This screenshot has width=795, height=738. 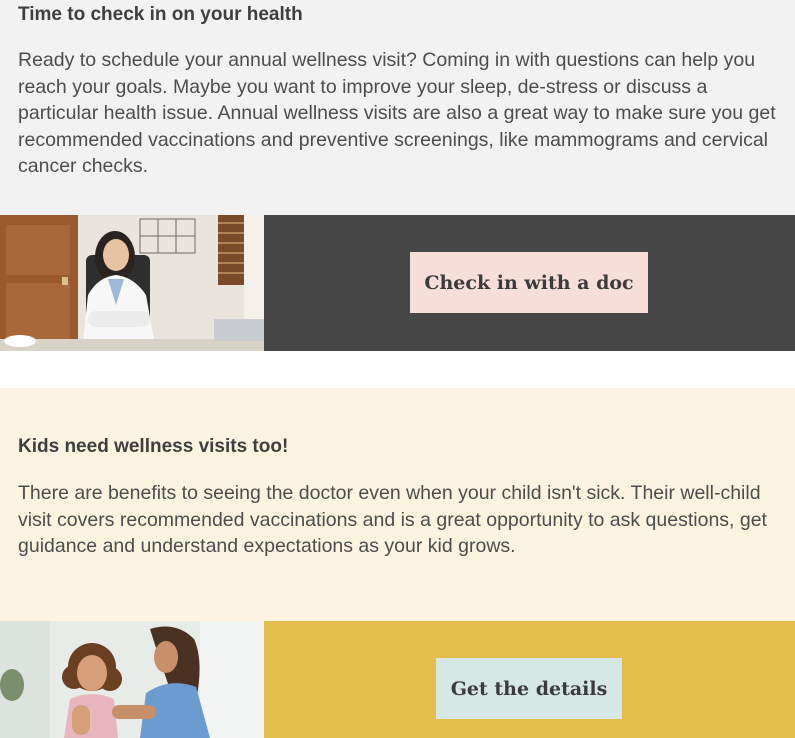 I want to click on wellness-visit-heading: Time to check in on your health, so click(x=160, y=14).